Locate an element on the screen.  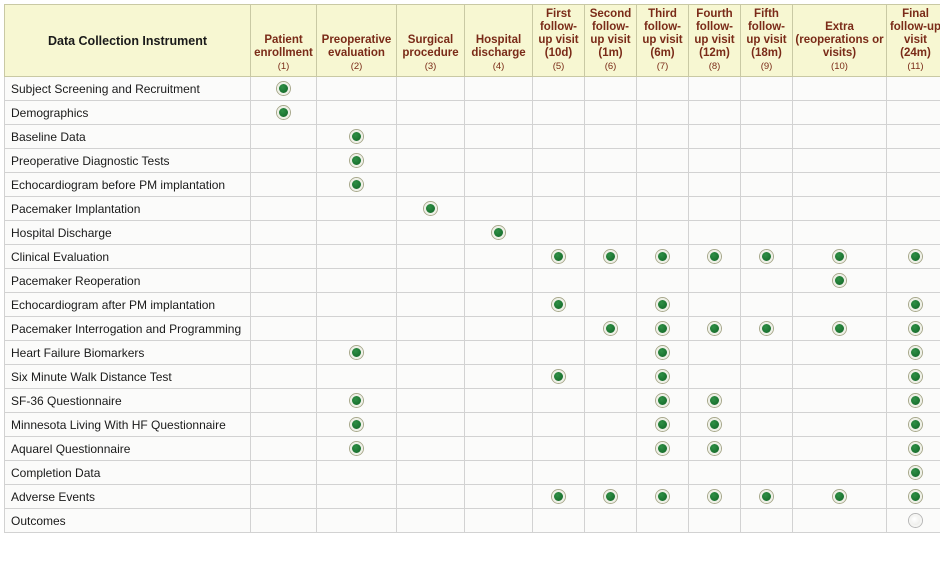
table-row: Subject Screening and Recruitment is located at coordinates (472, 89).